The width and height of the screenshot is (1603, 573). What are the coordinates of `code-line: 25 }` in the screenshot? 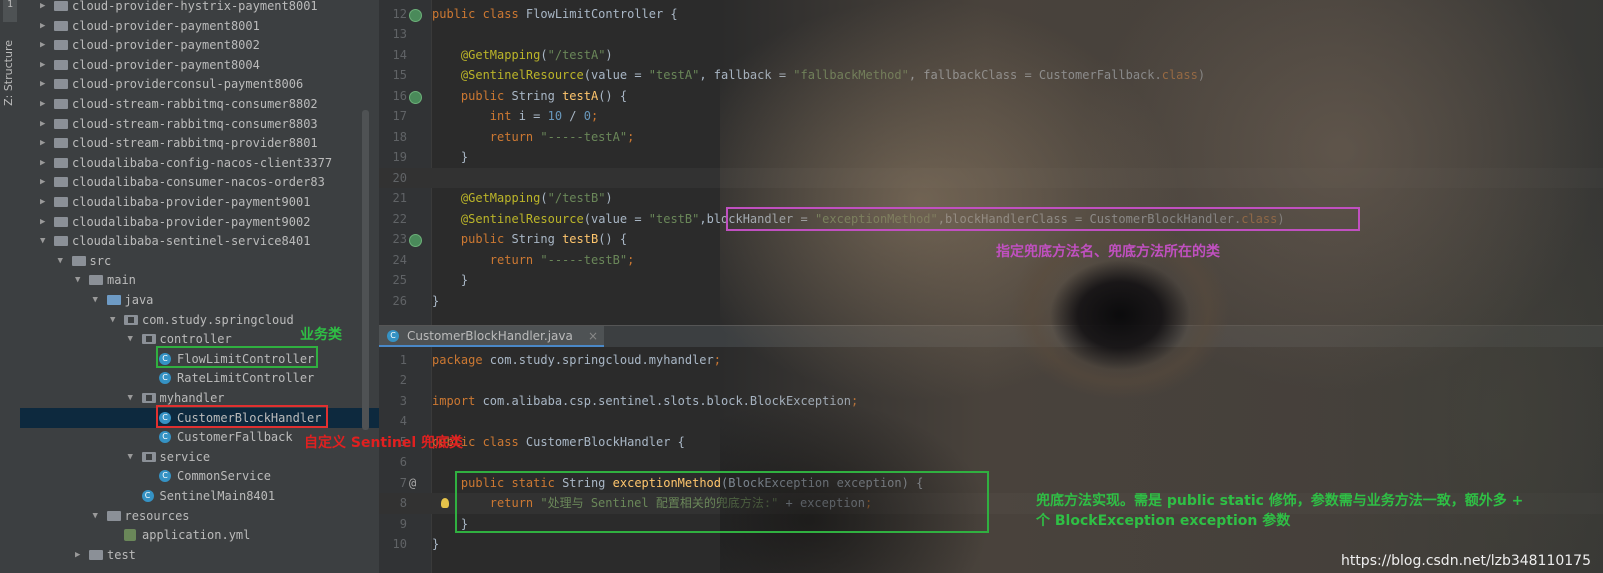 It's located at (991, 280).